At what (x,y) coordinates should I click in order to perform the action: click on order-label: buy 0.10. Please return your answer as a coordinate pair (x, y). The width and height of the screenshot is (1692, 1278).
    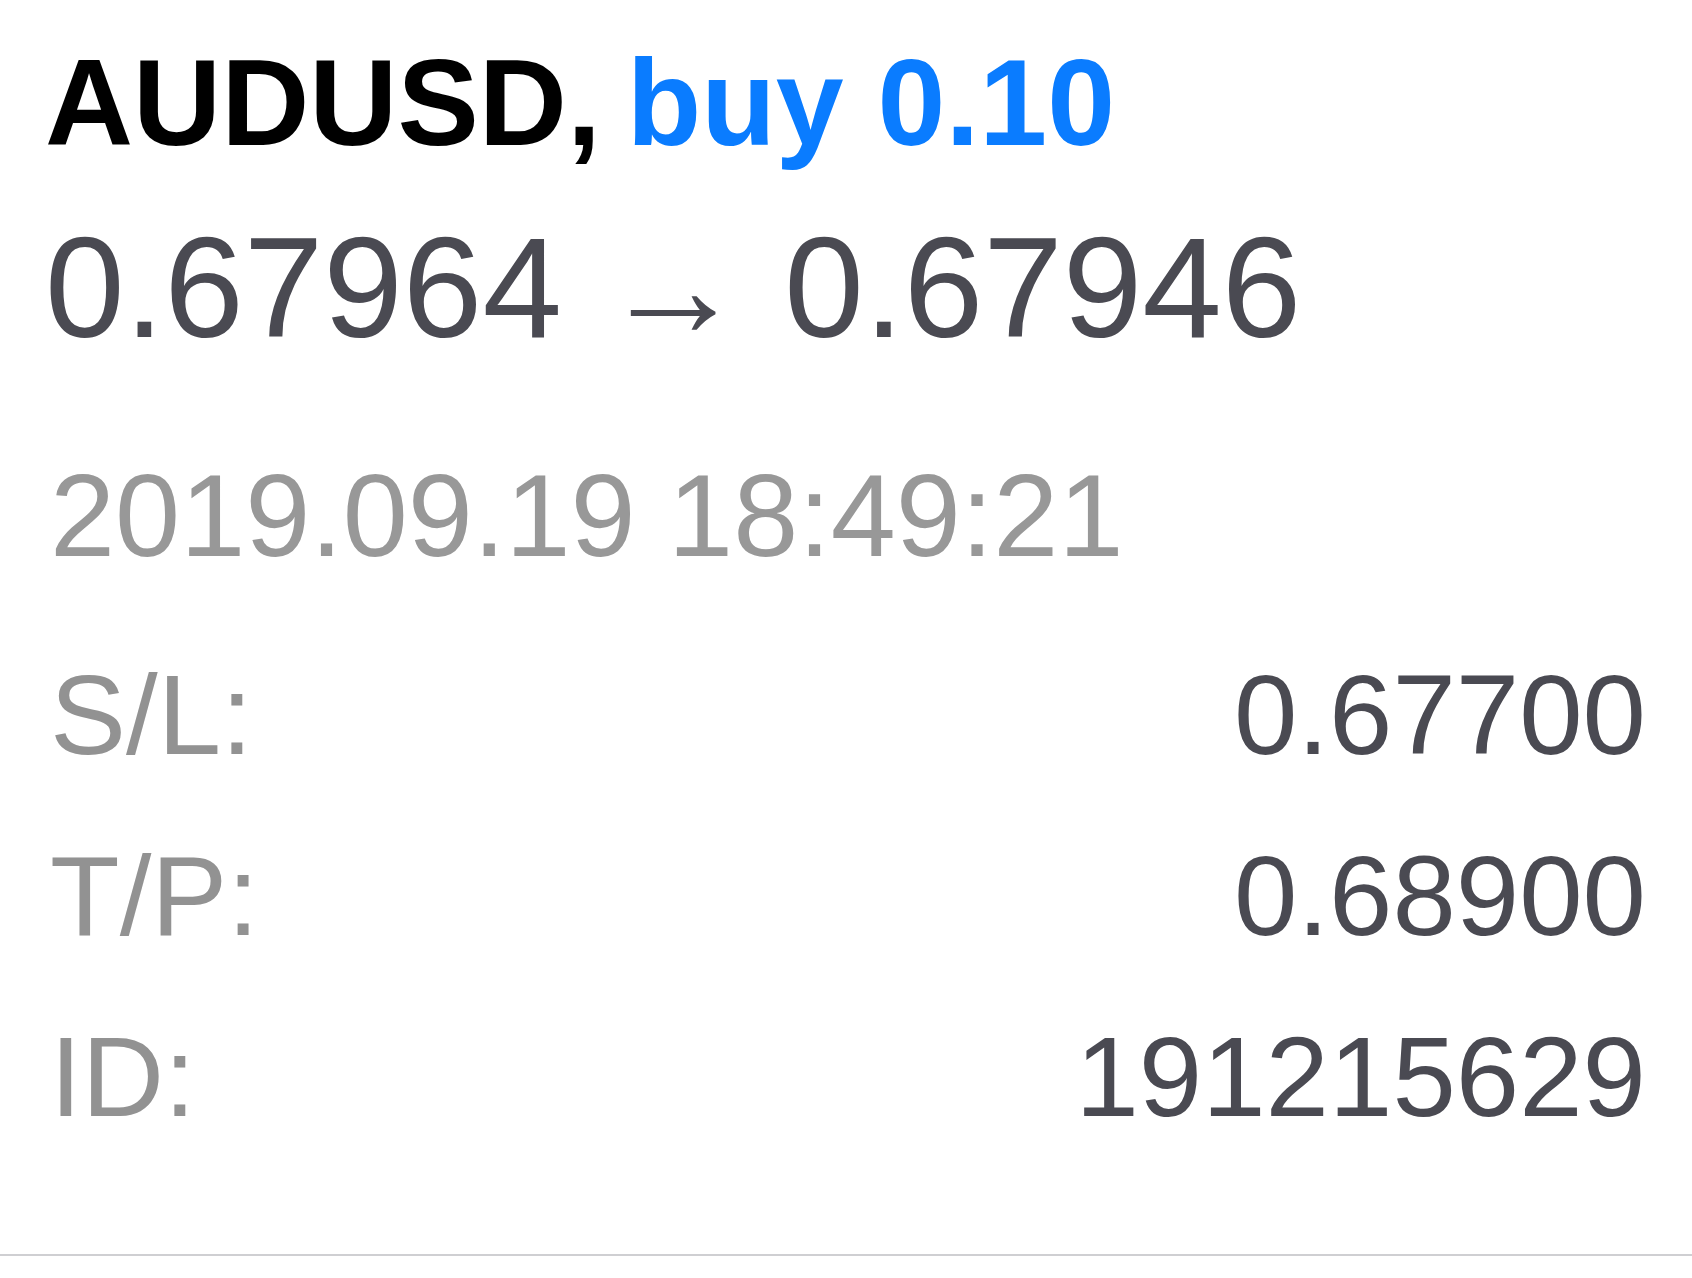
    Looking at the image, I should click on (871, 103).